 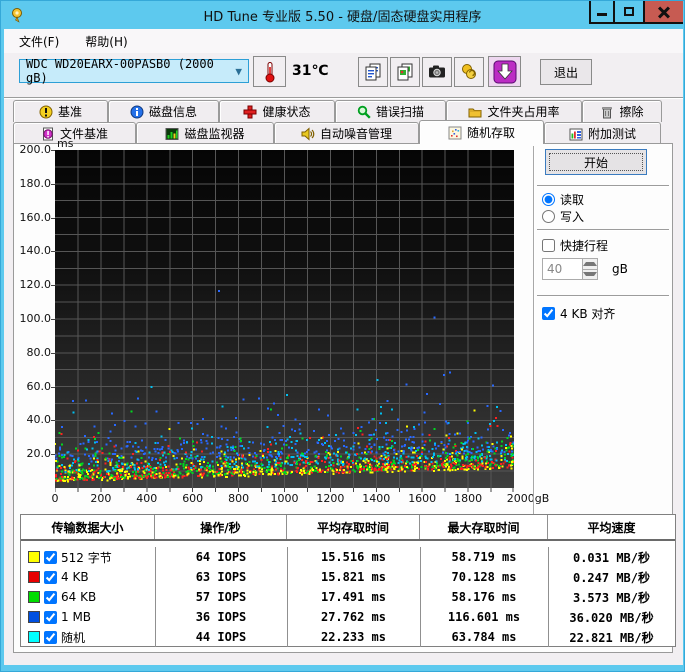 What do you see at coordinates (137, 111) in the screenshot?
I see `disk-info-icon` at bounding box center [137, 111].